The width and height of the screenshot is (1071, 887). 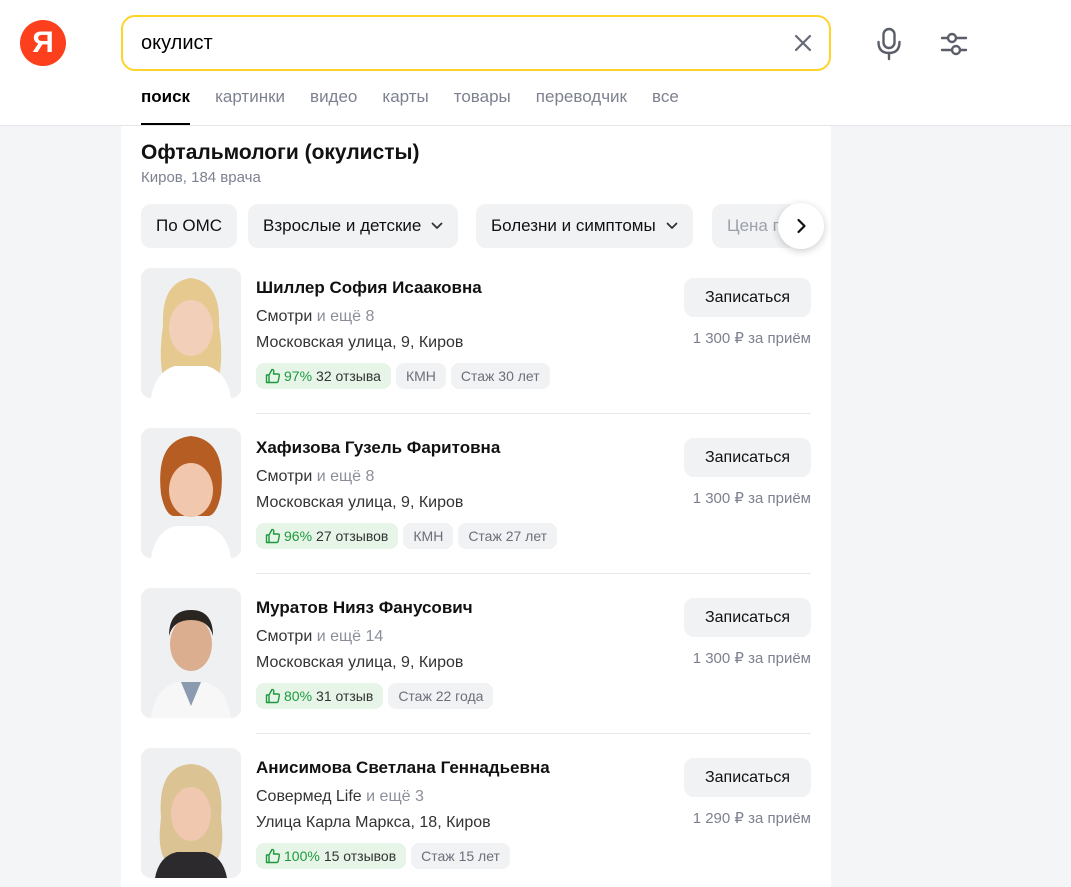 What do you see at coordinates (345, 696) in the screenshot?
I see `review-count: 31 отзыв` at bounding box center [345, 696].